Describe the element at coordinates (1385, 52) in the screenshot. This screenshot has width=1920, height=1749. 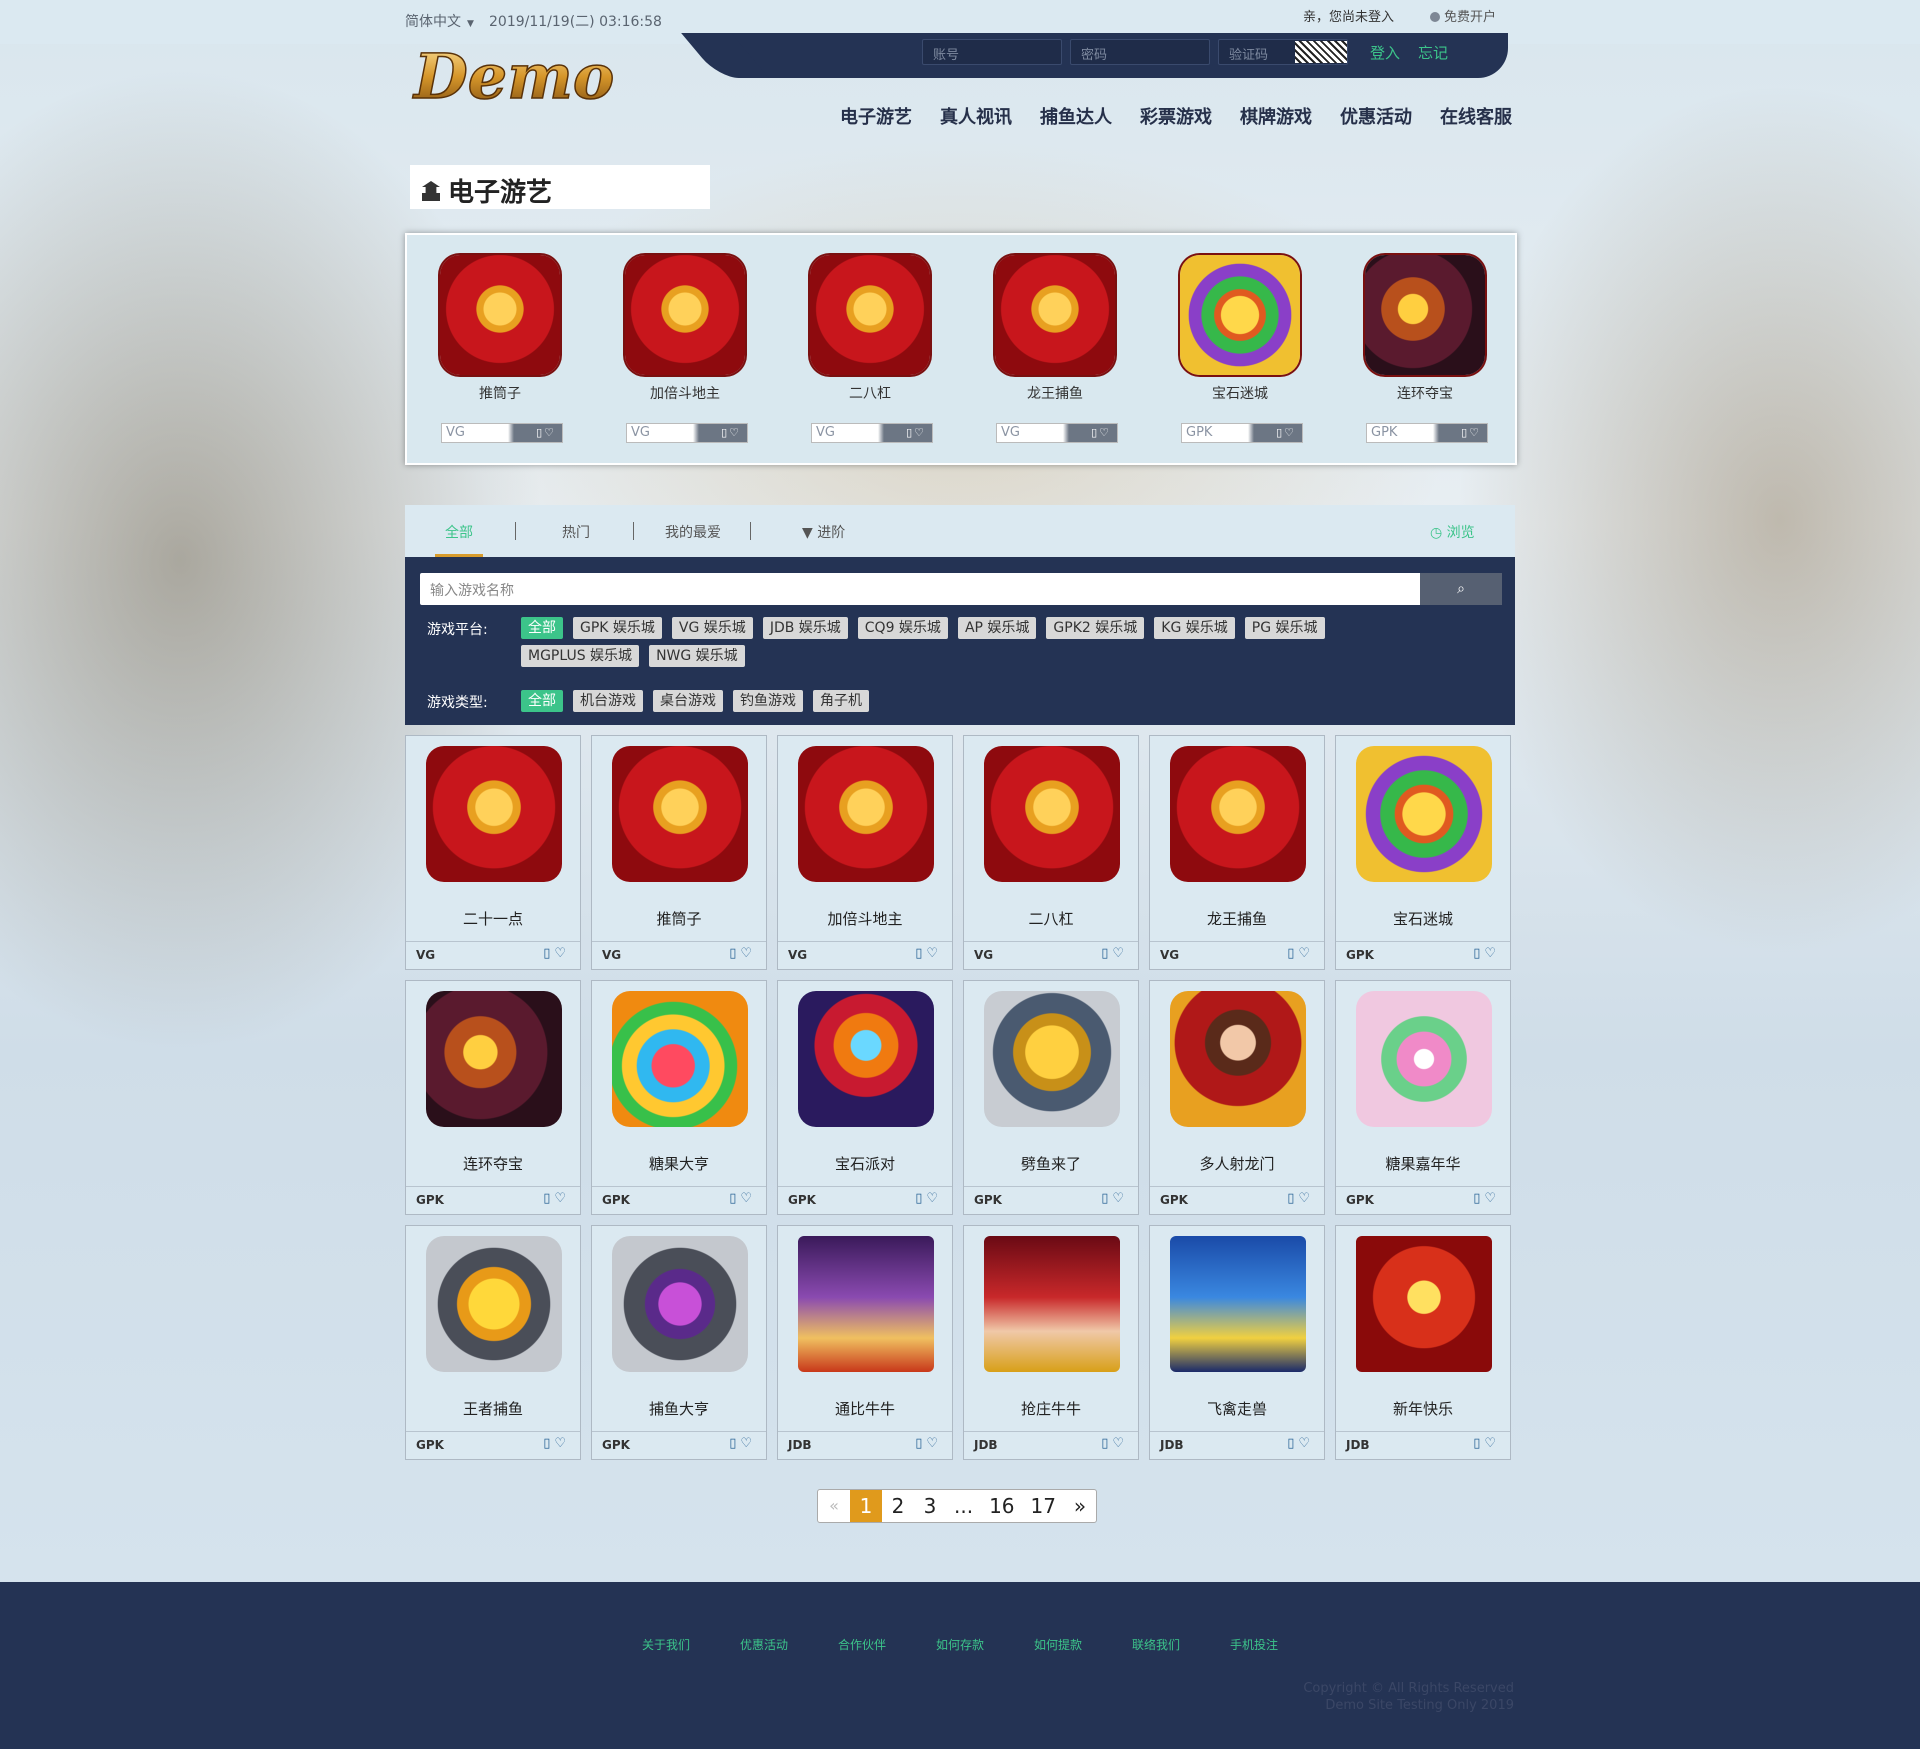
I see `login-button: 登入` at that location.